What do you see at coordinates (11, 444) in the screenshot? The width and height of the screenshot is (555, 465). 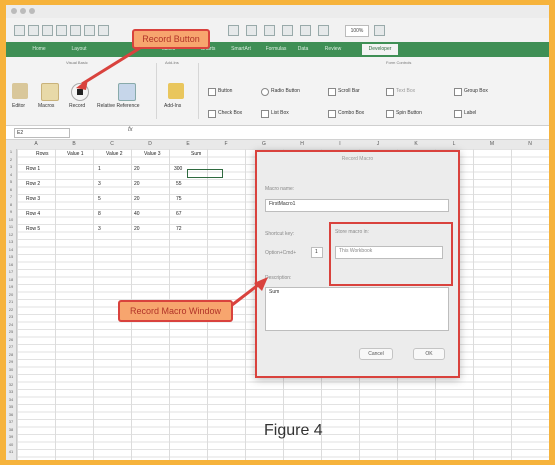 I see `row-number: 40` at bounding box center [11, 444].